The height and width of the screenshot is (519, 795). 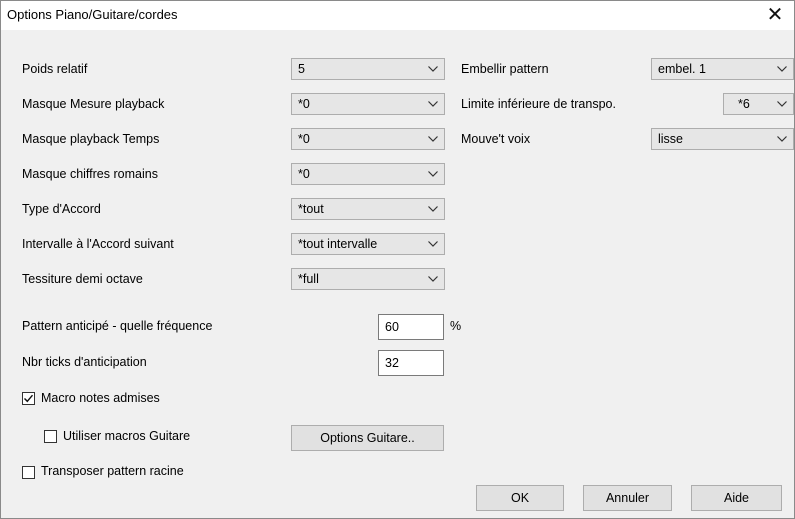 What do you see at coordinates (368, 209) in the screenshot?
I see `chord-type-select: *tout` at bounding box center [368, 209].